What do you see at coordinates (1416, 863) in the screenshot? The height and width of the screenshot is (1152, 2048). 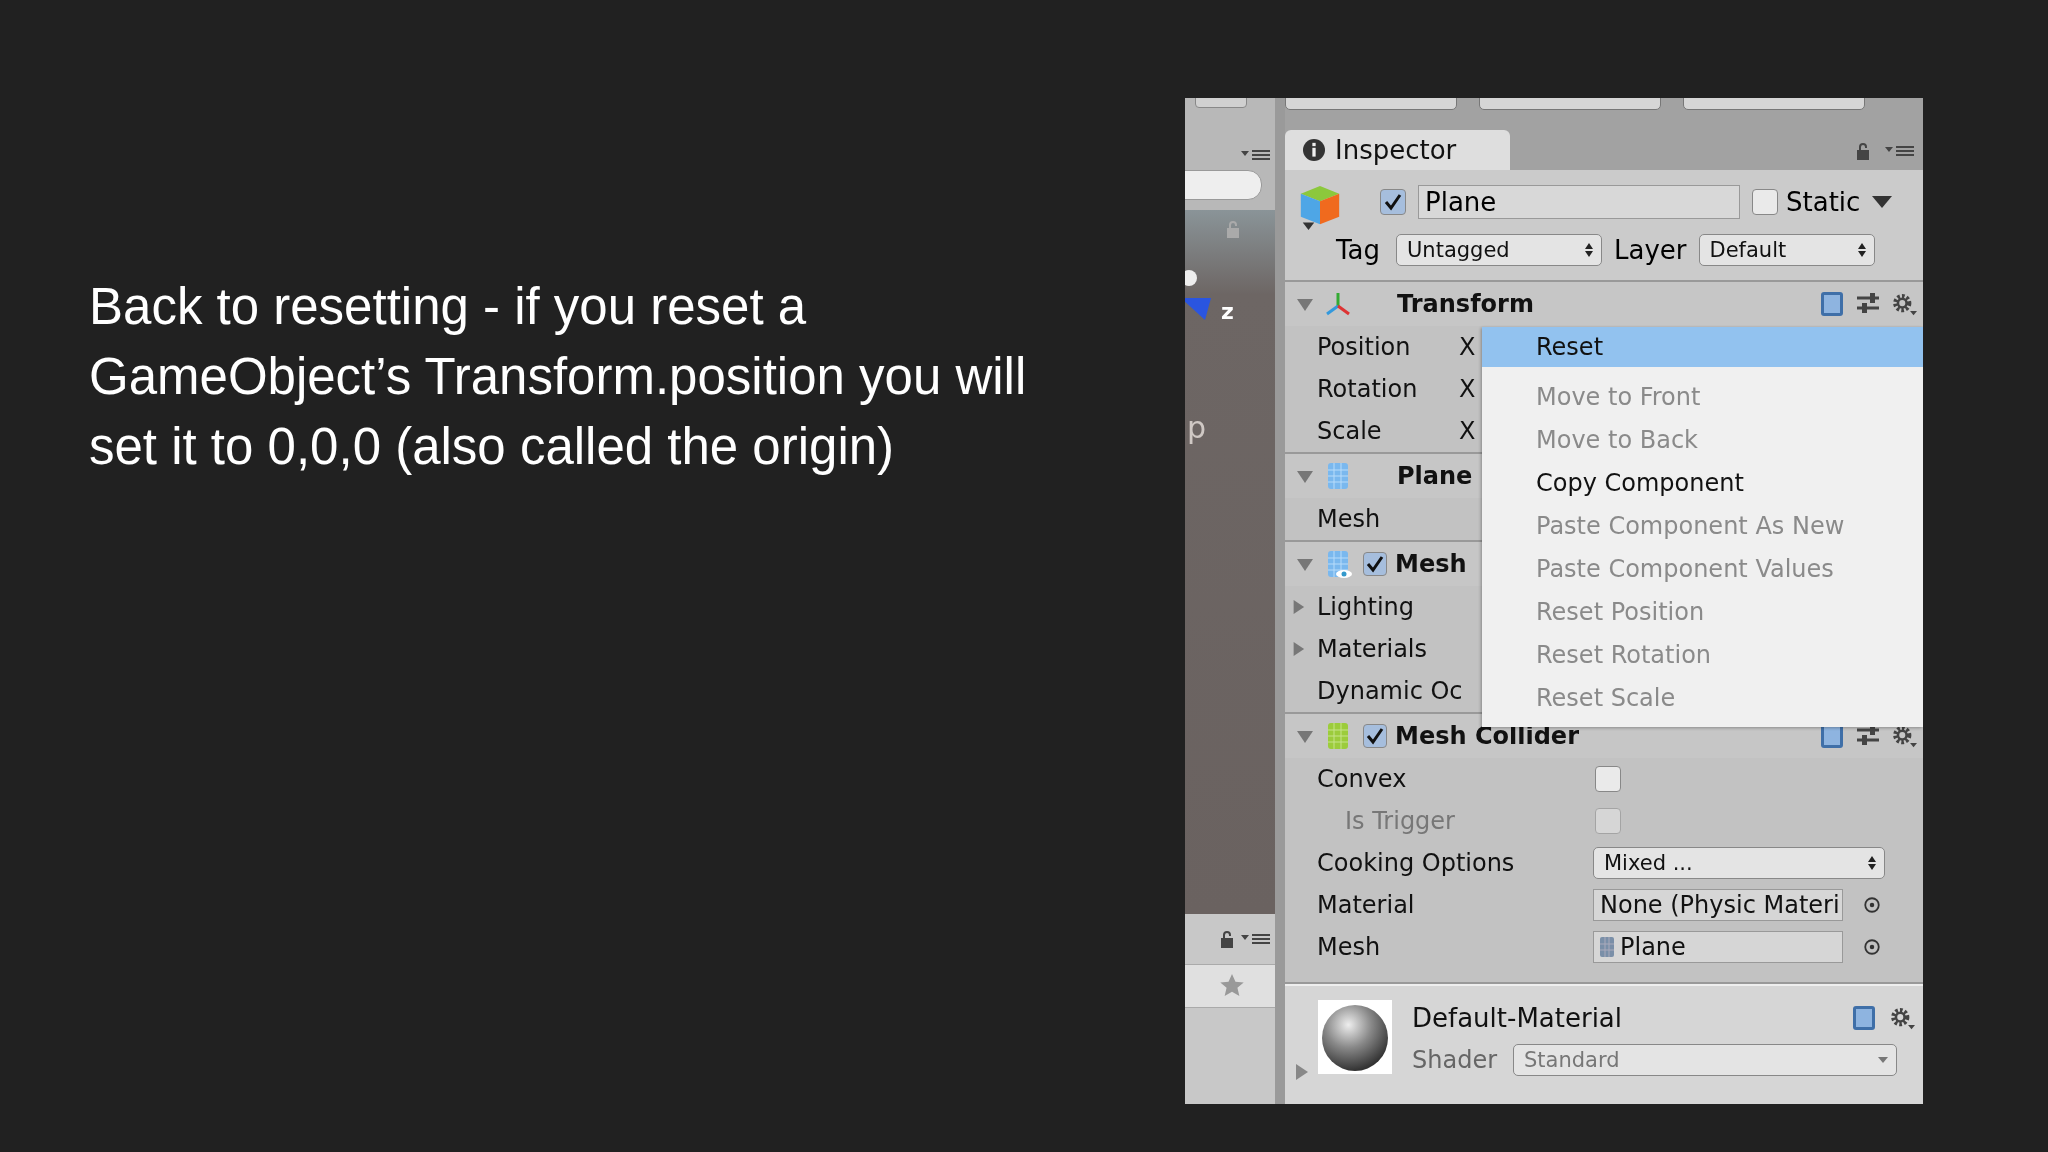 I see `field-label: Cooking Options` at bounding box center [1416, 863].